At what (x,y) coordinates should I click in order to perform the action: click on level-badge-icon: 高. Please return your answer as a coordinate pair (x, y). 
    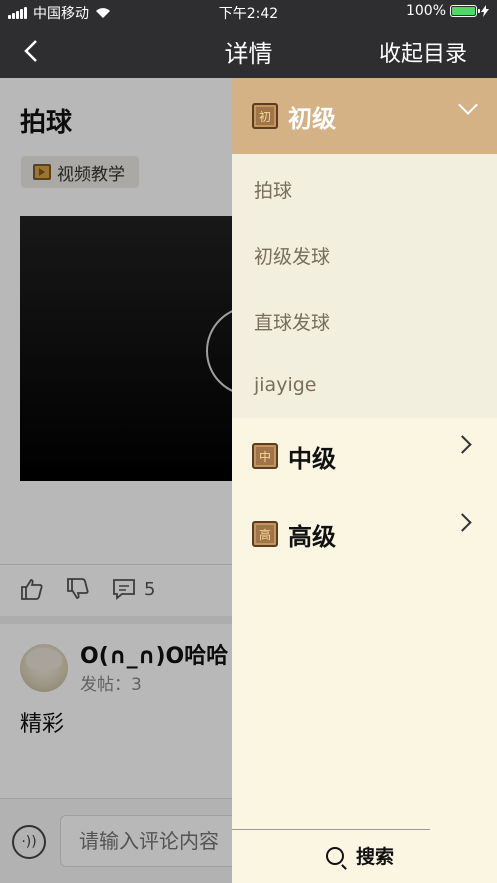
    Looking at the image, I should click on (265, 534).